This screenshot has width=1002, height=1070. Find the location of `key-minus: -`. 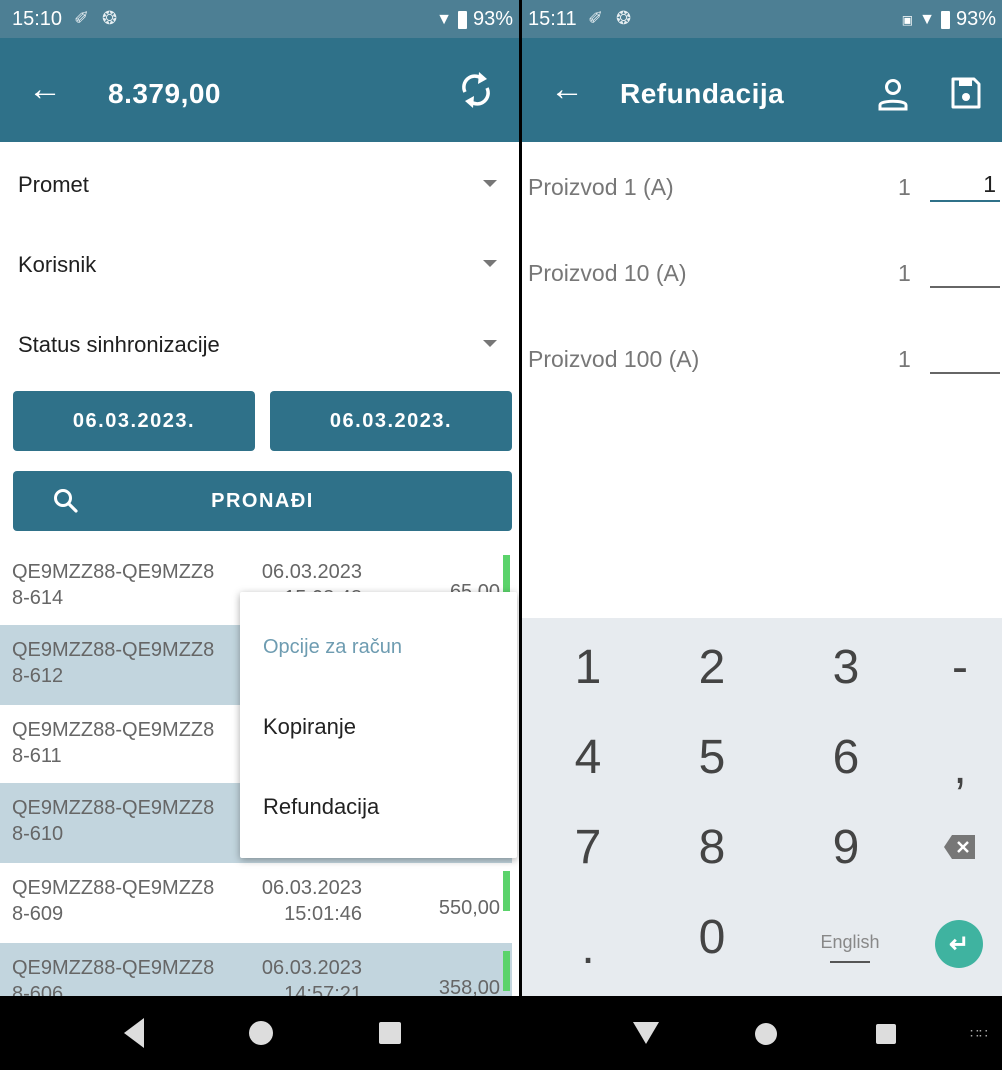

key-minus: - is located at coordinates (951, 667).